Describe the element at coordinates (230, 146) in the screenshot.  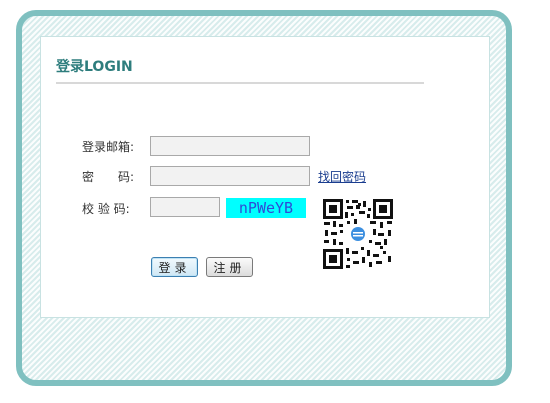
I see `email-input` at that location.